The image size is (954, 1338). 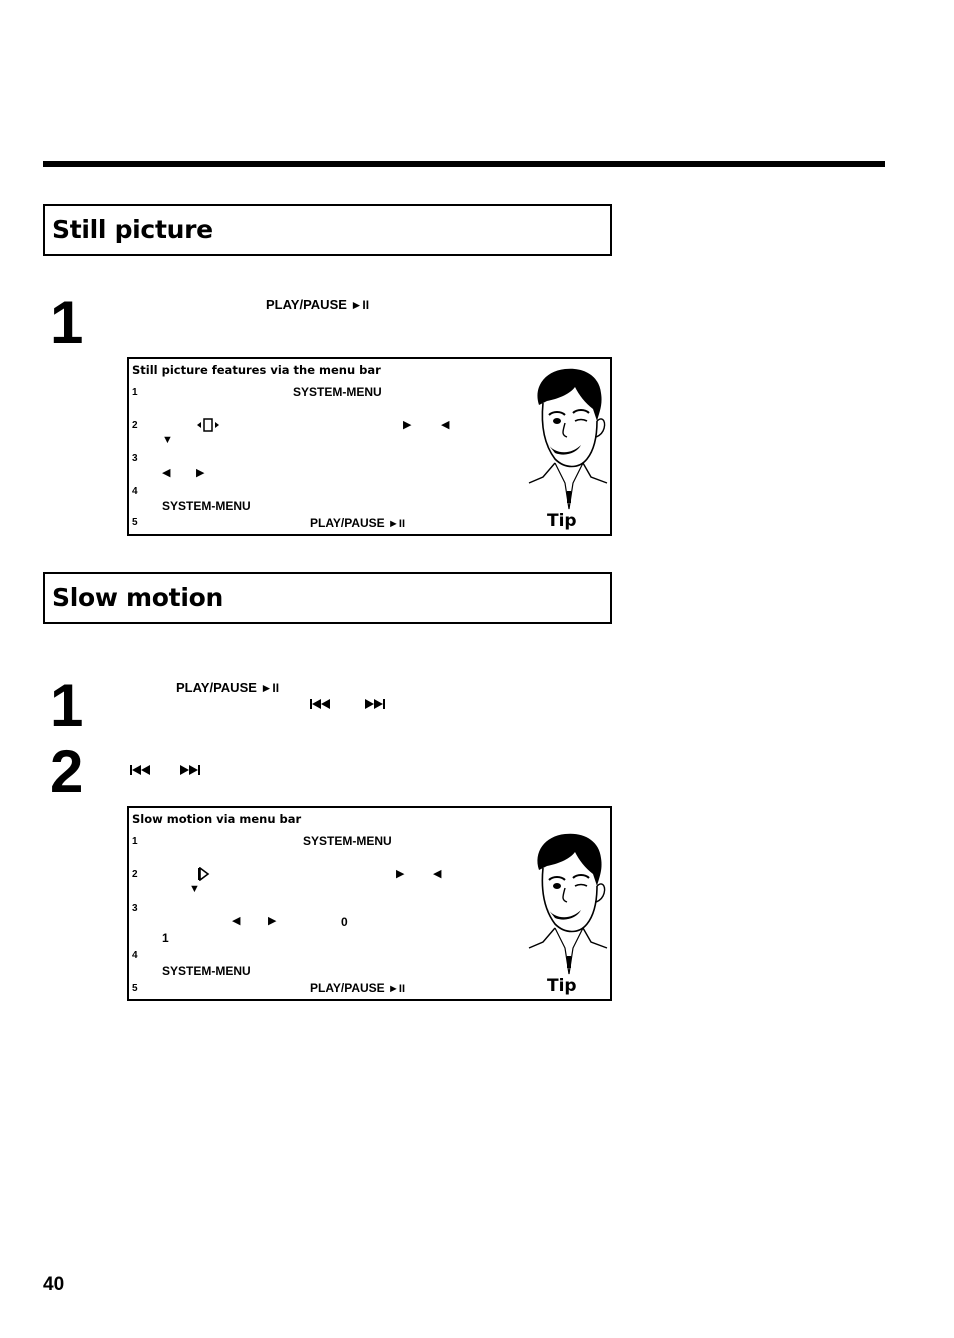 What do you see at coordinates (165, 938) in the screenshot?
I see `value-one: 1` at bounding box center [165, 938].